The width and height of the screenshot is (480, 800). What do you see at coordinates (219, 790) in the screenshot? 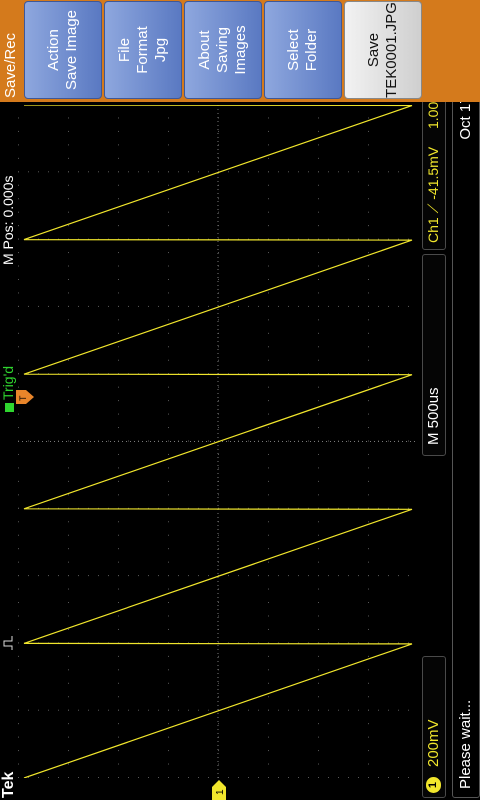
I see `channel-1-marker-icon: 1` at bounding box center [219, 790].